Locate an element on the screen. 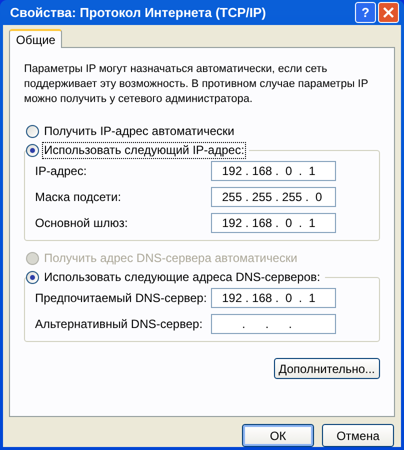 The width and height of the screenshot is (404, 450). ip-address-field: 255 . 255 . 255 . 0 is located at coordinates (273, 197).